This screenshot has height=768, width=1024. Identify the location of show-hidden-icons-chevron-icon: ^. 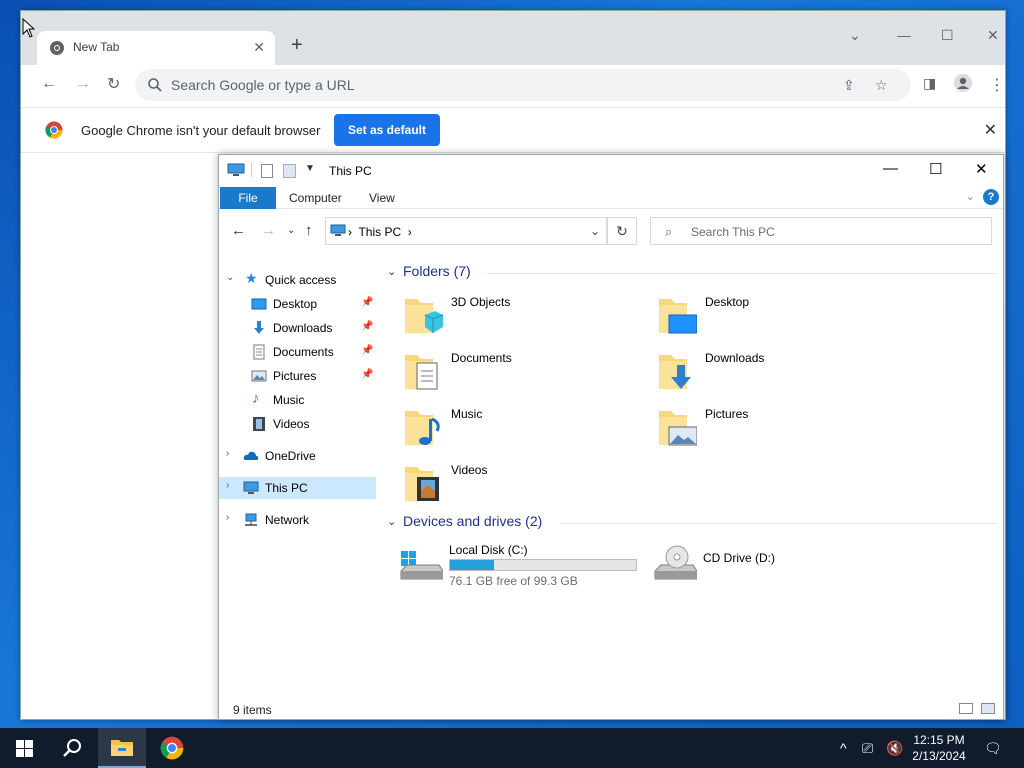
(843, 748).